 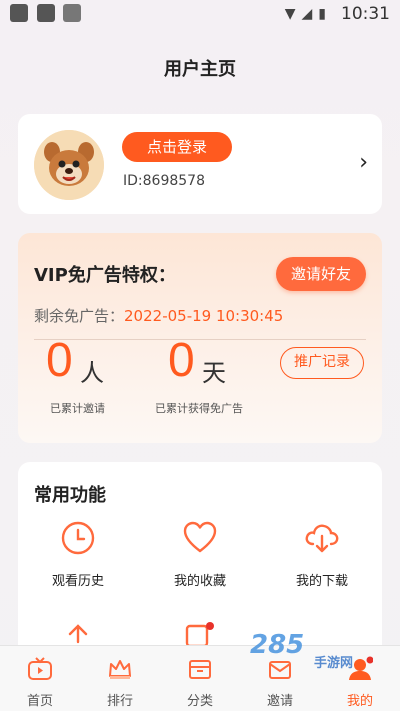 What do you see at coordinates (277, 645) in the screenshot?
I see `watermark-text: 285` at bounding box center [277, 645].